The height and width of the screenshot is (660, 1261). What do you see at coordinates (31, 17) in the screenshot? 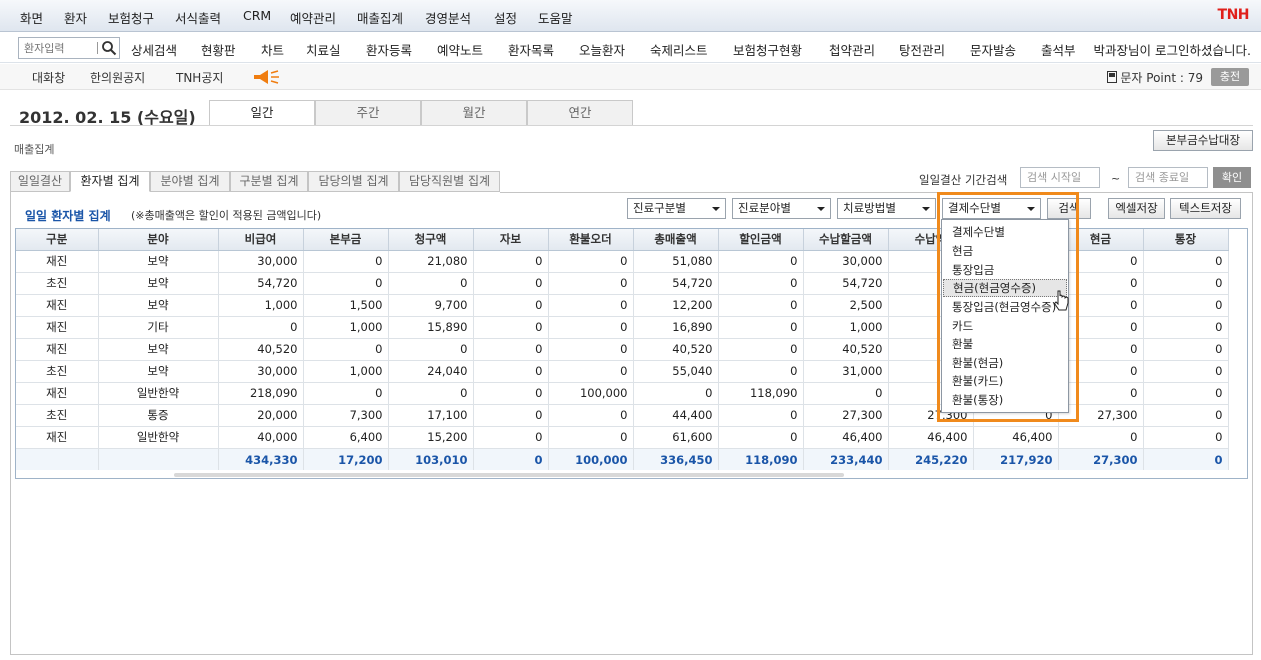
I see `menu-home: 화면` at bounding box center [31, 17].